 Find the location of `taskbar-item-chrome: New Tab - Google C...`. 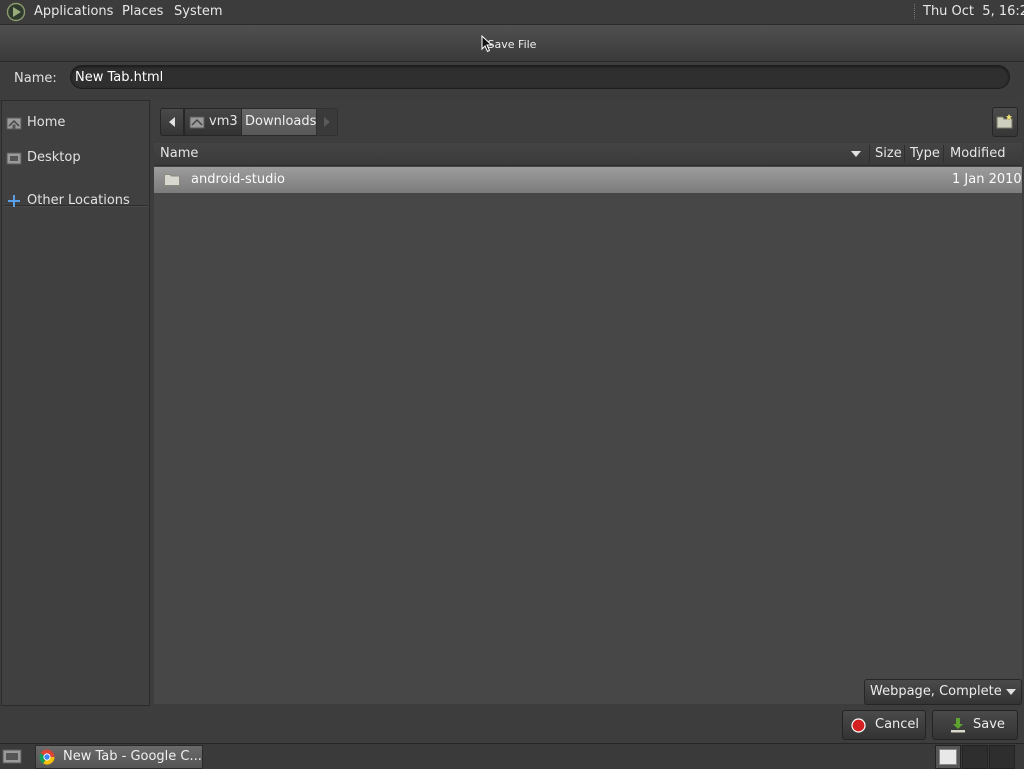

taskbar-item-chrome: New Tab - Google C... is located at coordinates (119, 757).